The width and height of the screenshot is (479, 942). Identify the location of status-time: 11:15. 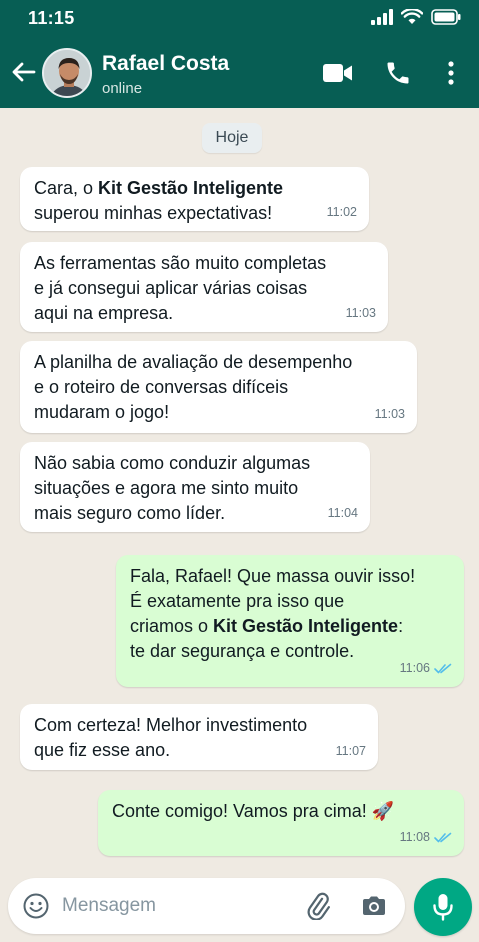
(51, 18).